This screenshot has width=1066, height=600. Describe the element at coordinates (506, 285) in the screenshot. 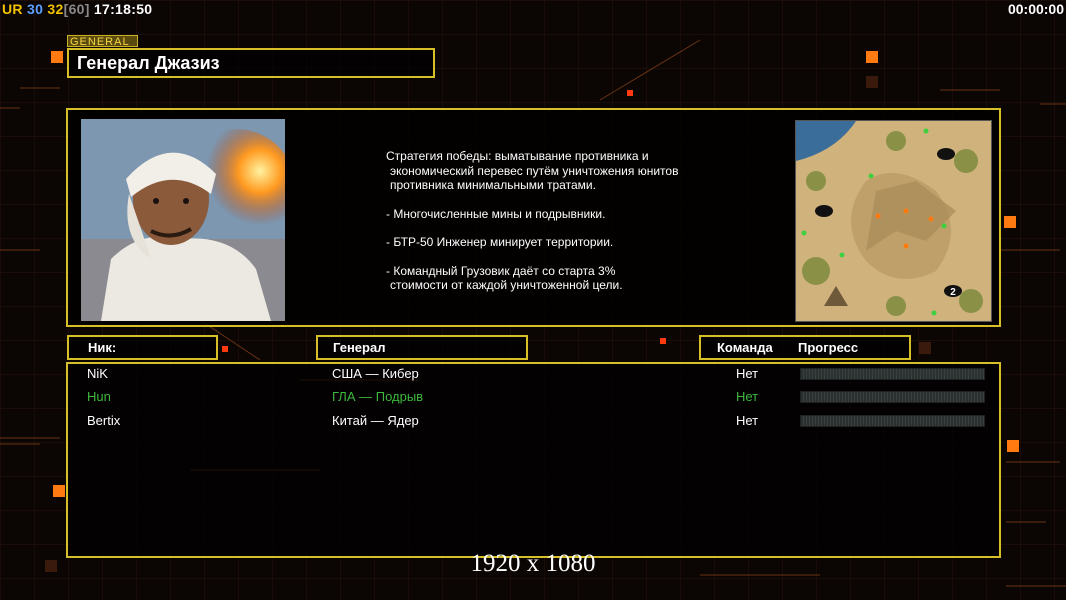

I see `feature-bullet-truck-line2: стоимости от каждой уничтоженной цели.` at that location.